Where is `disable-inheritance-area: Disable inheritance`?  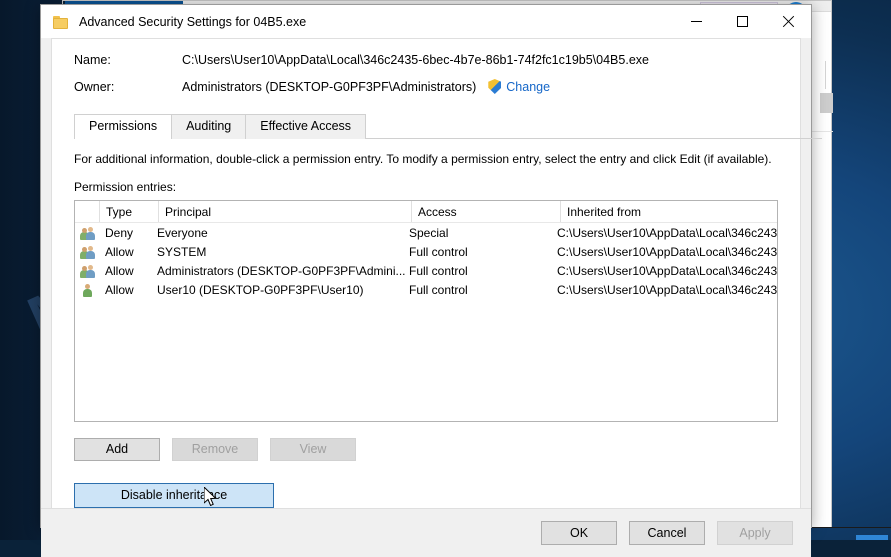
disable-inheritance-area: Disable inheritance is located at coordinates (174, 495).